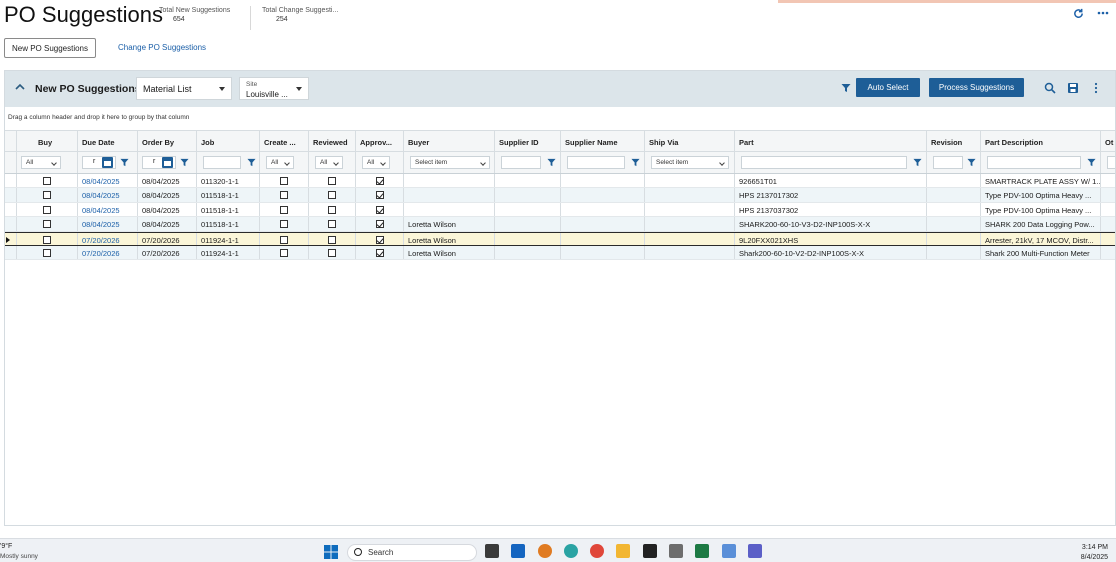 Image resolution: width=1116 pixels, height=562 pixels. What do you see at coordinates (6, 546) in the screenshot?
I see `weather-temperature: '9°F` at bounding box center [6, 546].